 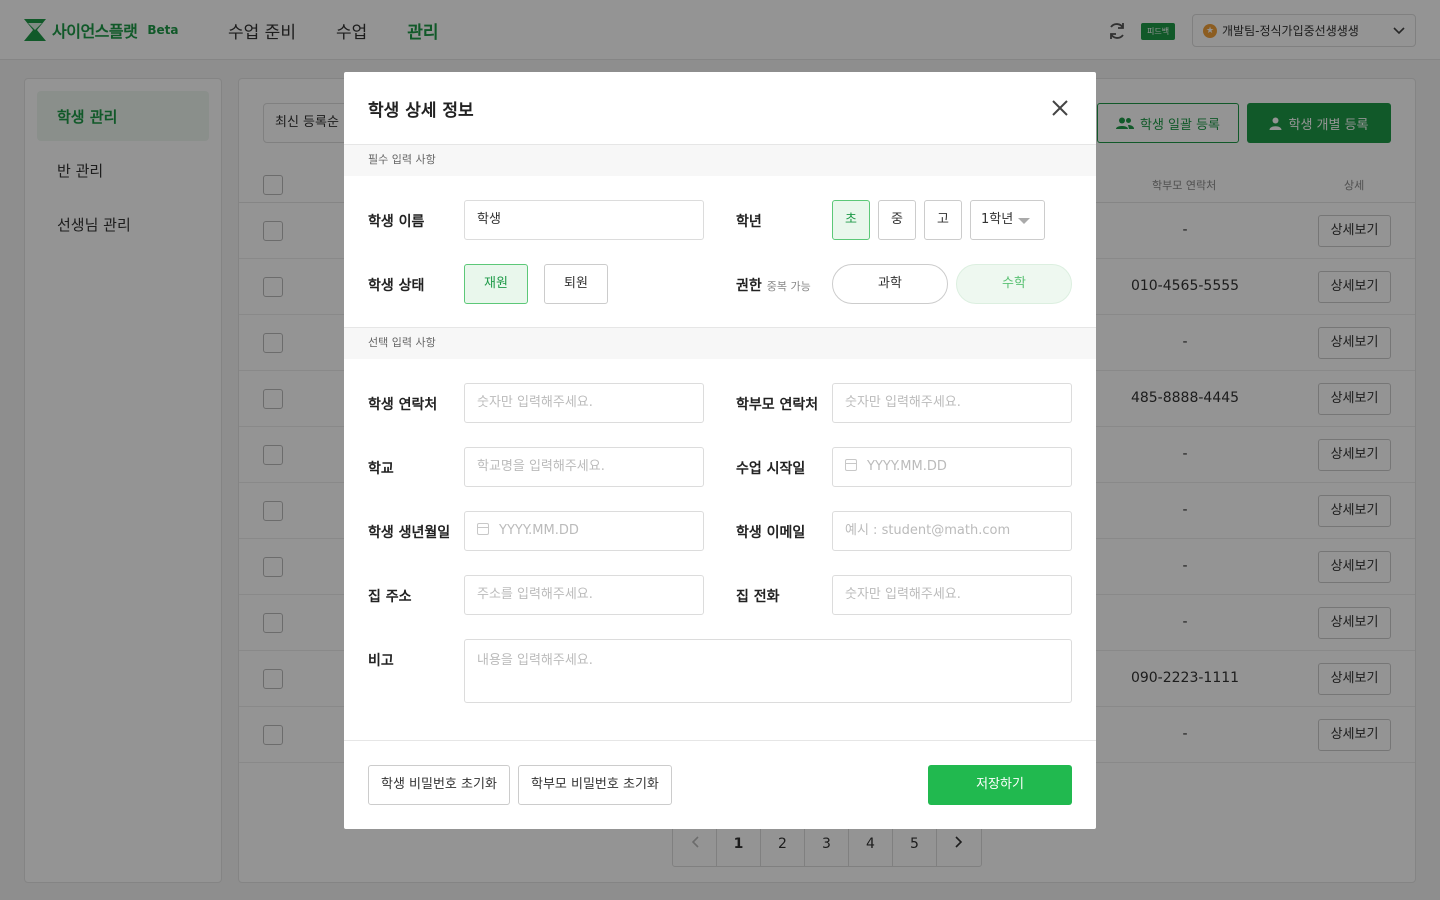 What do you see at coordinates (771, 469) in the screenshot?
I see `class-start-label: 수업 시작일` at bounding box center [771, 469].